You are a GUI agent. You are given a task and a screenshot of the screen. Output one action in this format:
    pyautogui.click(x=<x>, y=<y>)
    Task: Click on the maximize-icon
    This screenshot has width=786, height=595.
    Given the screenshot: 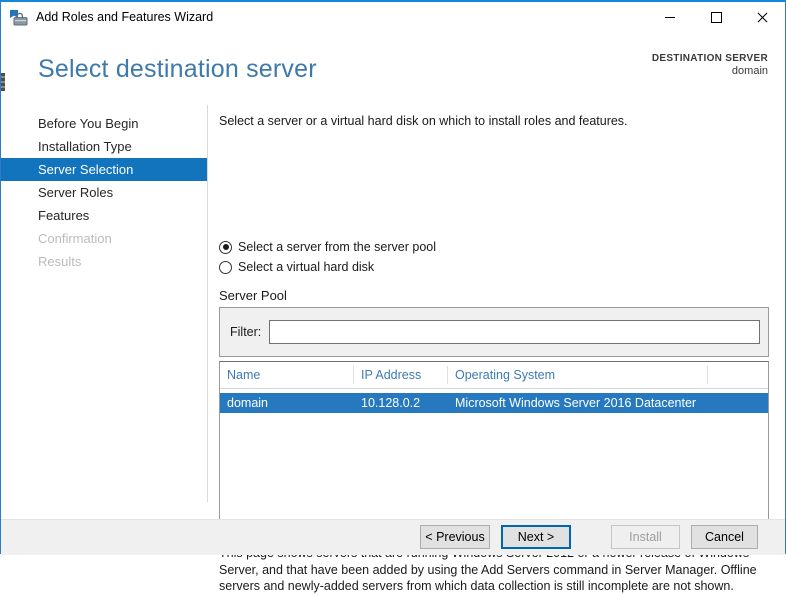 What is the action you would take?
    pyautogui.click(x=716, y=17)
    